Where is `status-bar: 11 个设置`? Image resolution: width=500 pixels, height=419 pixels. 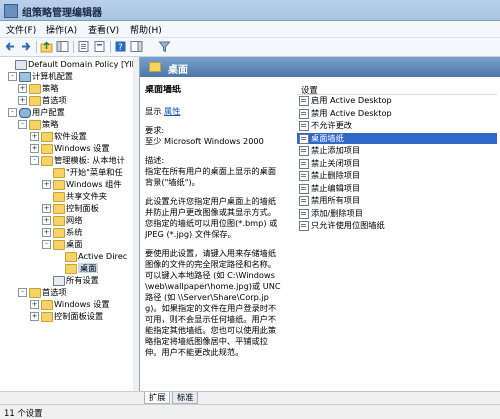
status-bar: 11 个设置 is located at coordinates (250, 411).